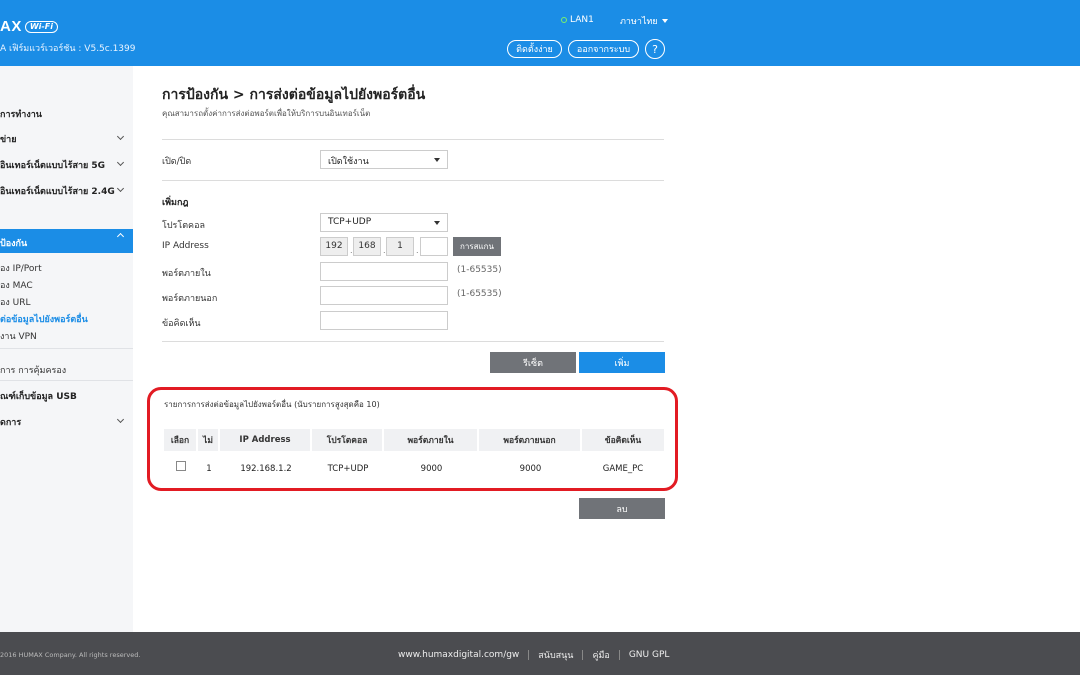 This screenshot has width=1080, height=675. I want to click on ip-octet-3: 1, so click(400, 246).